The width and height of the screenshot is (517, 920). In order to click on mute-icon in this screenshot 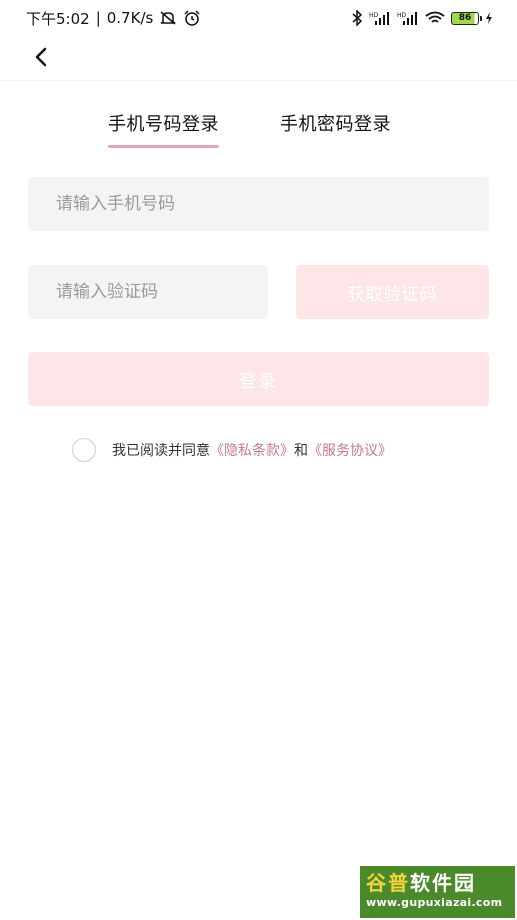, I will do `click(168, 18)`.